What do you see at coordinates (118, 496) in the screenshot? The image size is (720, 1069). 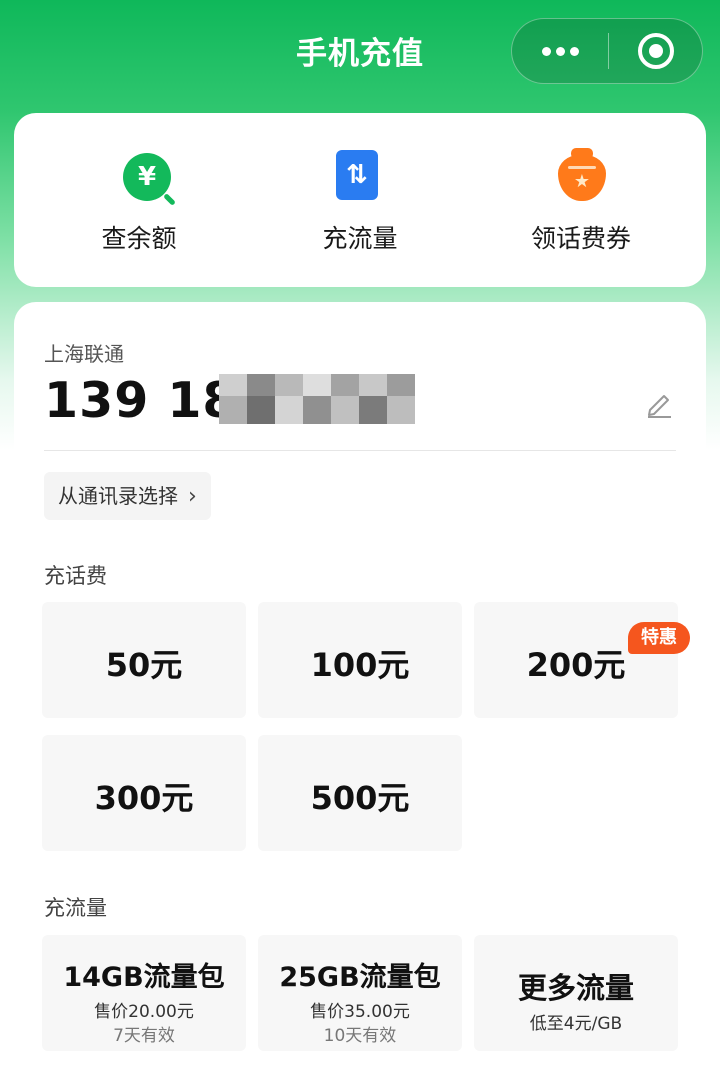 I see `contacts-label: 从通讯录选择` at bounding box center [118, 496].